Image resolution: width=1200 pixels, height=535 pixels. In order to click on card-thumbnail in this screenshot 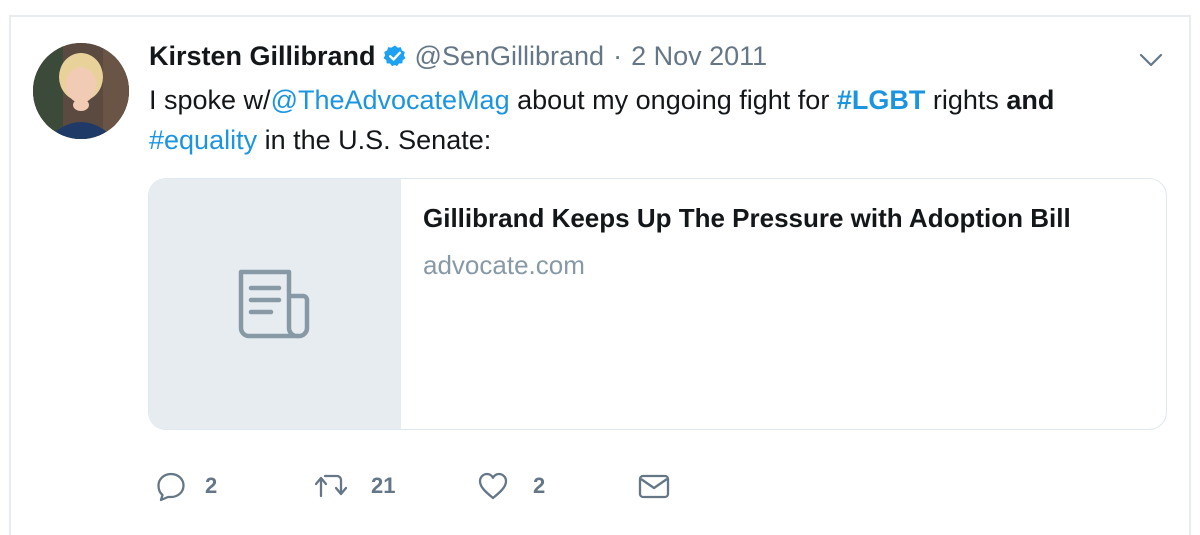, I will do `click(275, 304)`.